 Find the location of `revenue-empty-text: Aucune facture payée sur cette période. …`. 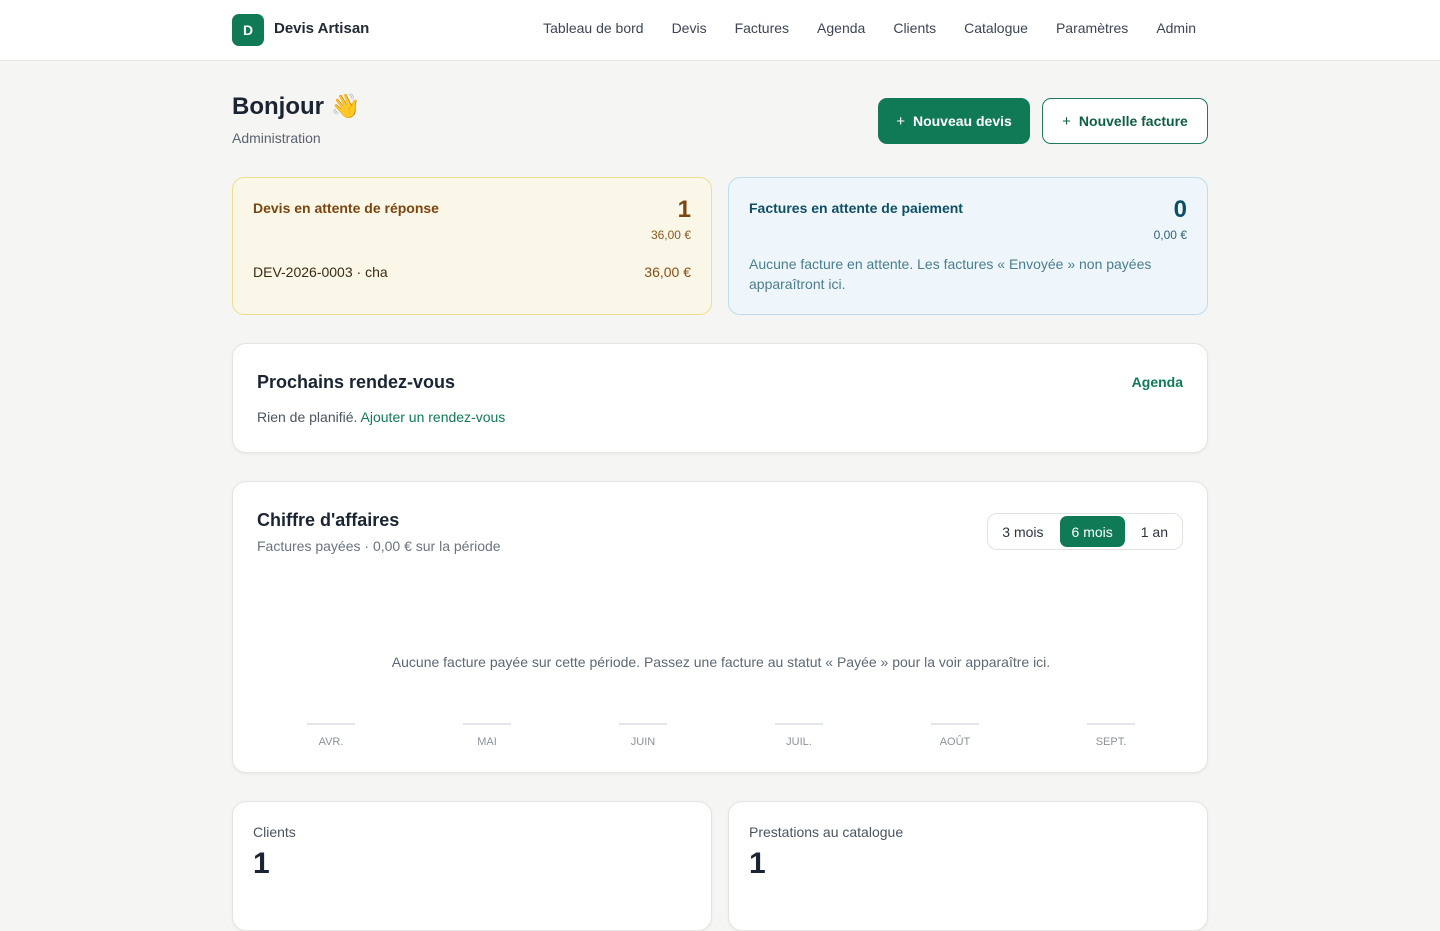

revenue-empty-text: Aucune facture payée sur cette période. … is located at coordinates (721, 662).